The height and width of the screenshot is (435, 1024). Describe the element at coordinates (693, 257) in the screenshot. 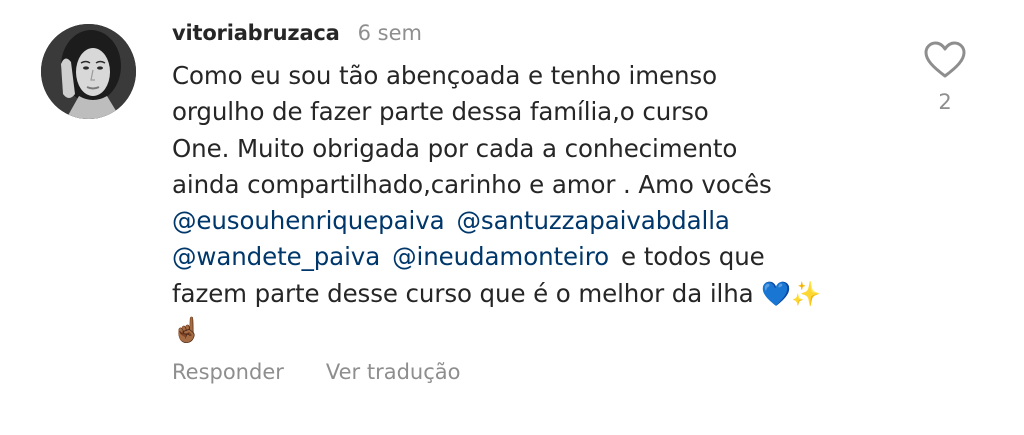

I see `comment-text-fragment: e todos que` at that location.